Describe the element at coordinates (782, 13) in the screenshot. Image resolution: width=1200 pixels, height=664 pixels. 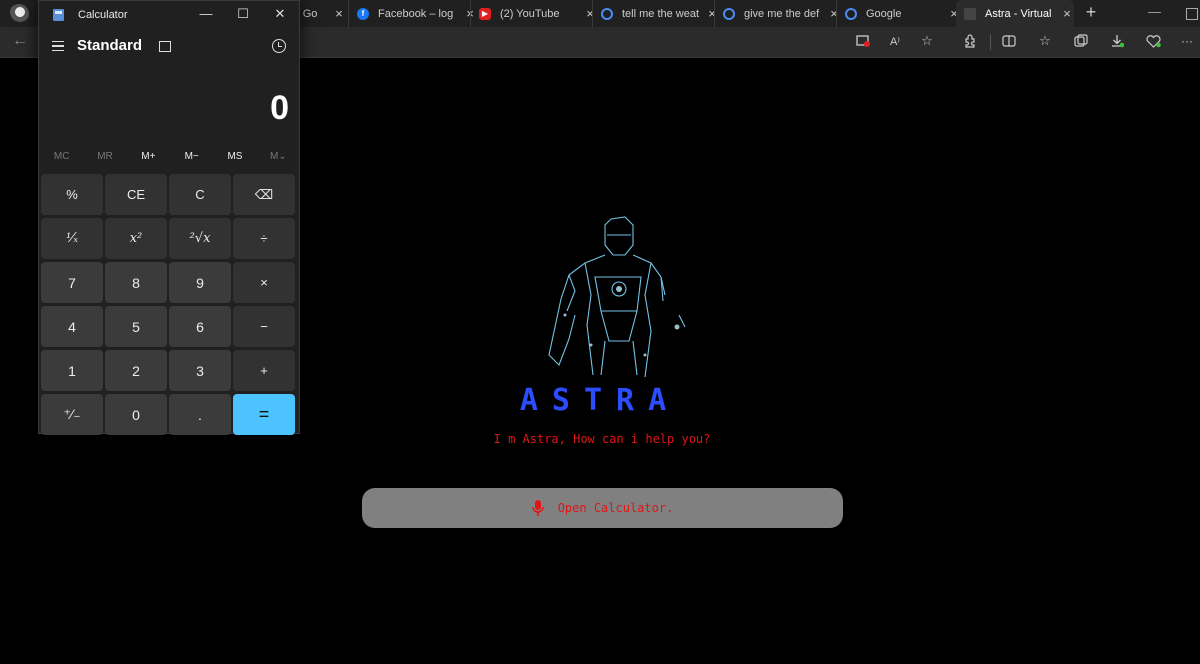
I see `tab-title: give me the def` at that location.